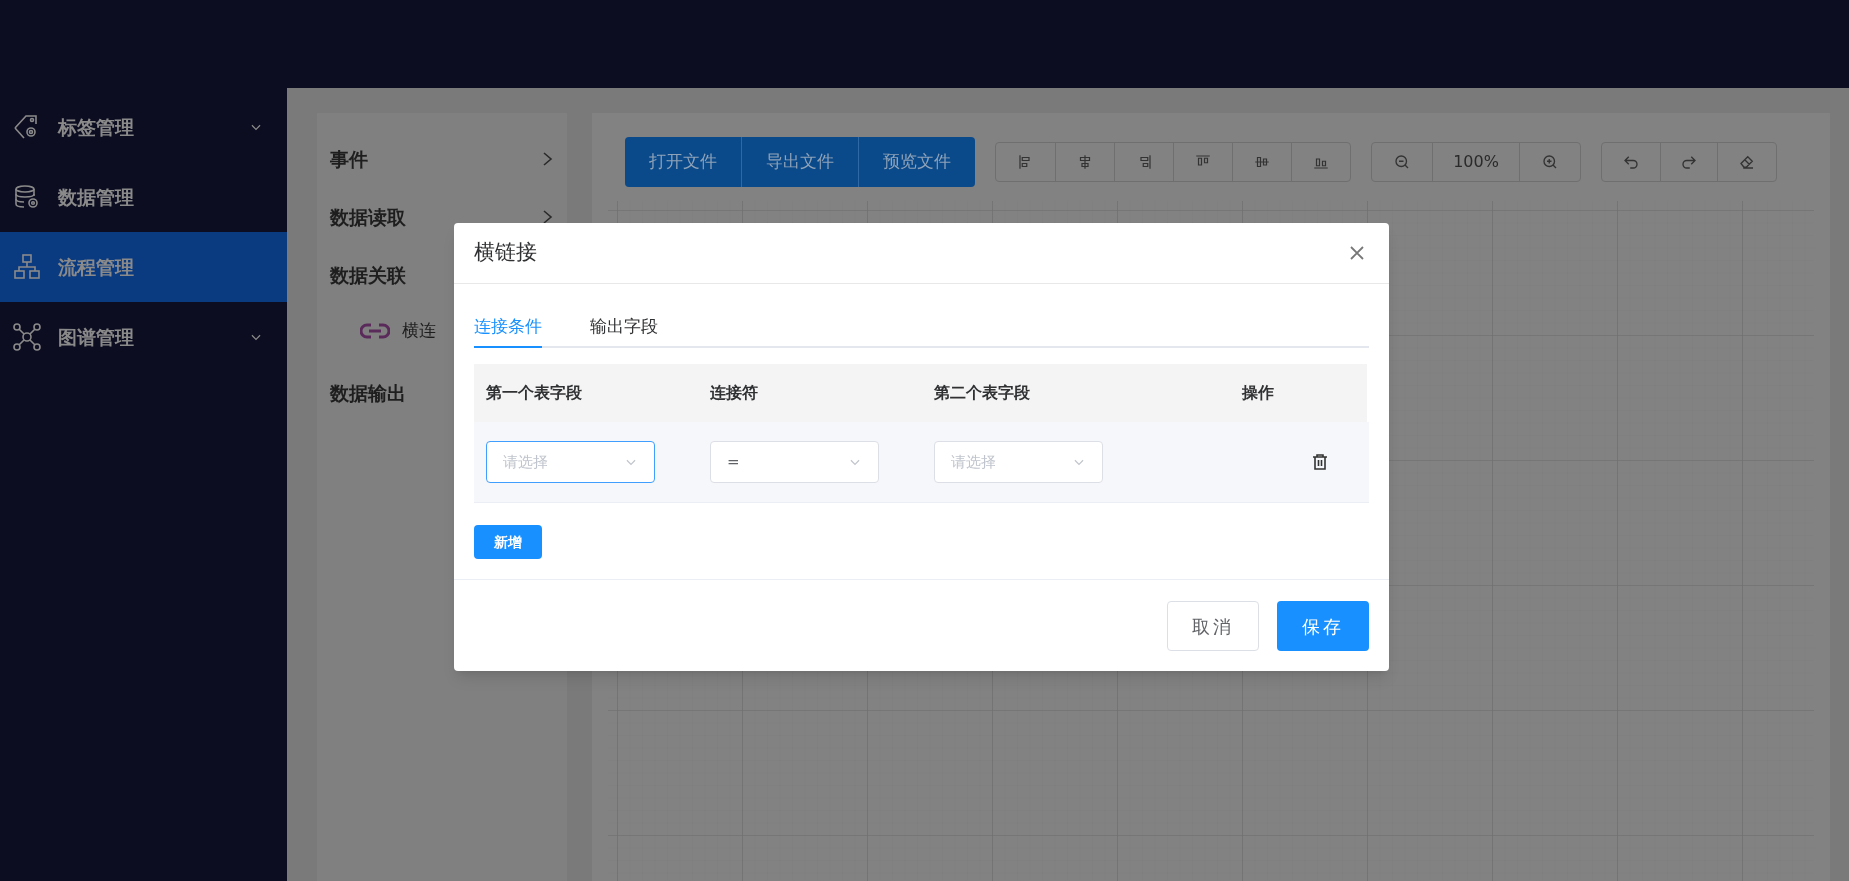 The height and width of the screenshot is (881, 1849). Describe the element at coordinates (1257, 393) in the screenshot. I see `column-header: 操作` at that location.